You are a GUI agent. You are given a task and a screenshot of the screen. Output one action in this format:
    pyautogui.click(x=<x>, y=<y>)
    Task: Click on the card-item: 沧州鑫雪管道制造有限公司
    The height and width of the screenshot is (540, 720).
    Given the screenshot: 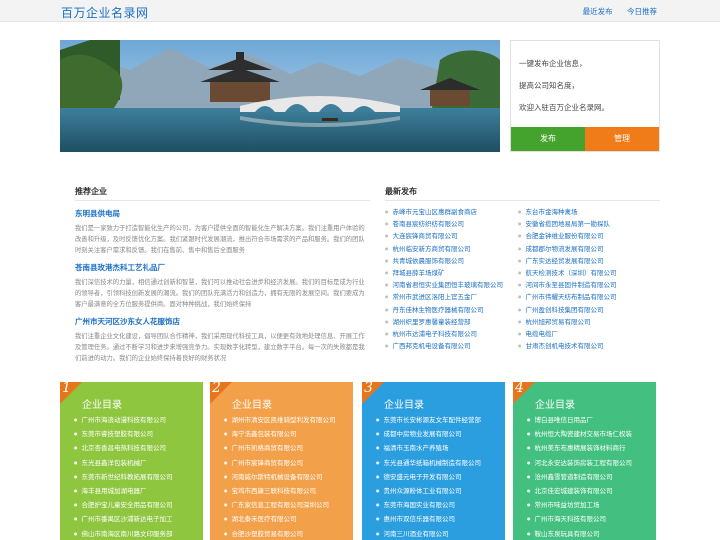 What is the action you would take?
    pyautogui.click(x=579, y=477)
    